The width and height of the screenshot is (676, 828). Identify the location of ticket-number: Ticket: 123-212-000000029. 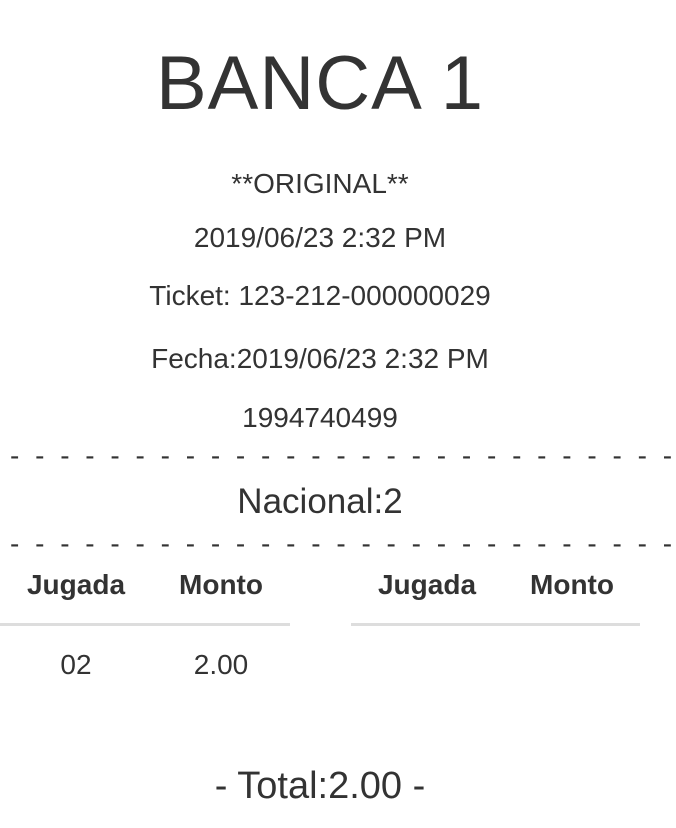
(320, 295).